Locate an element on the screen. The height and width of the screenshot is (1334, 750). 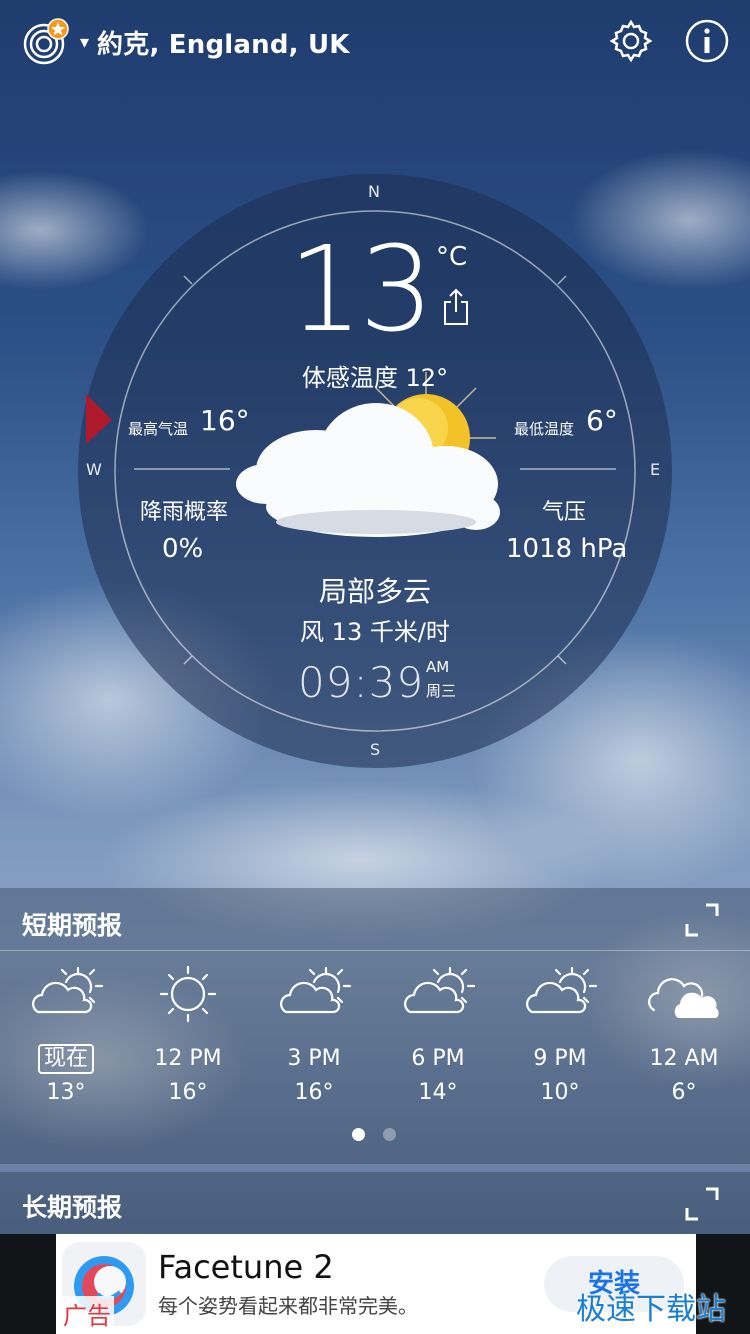
hour-temp: 6° is located at coordinates (684, 1092).